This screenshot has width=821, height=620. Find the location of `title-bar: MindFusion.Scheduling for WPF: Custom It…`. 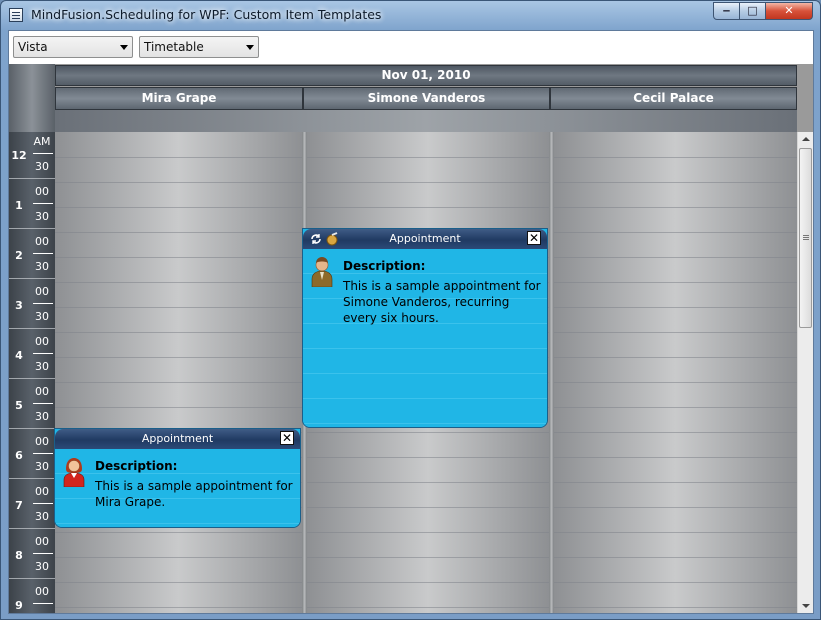

title-bar: MindFusion.Scheduling for WPF: Custom It… is located at coordinates (410, 15).